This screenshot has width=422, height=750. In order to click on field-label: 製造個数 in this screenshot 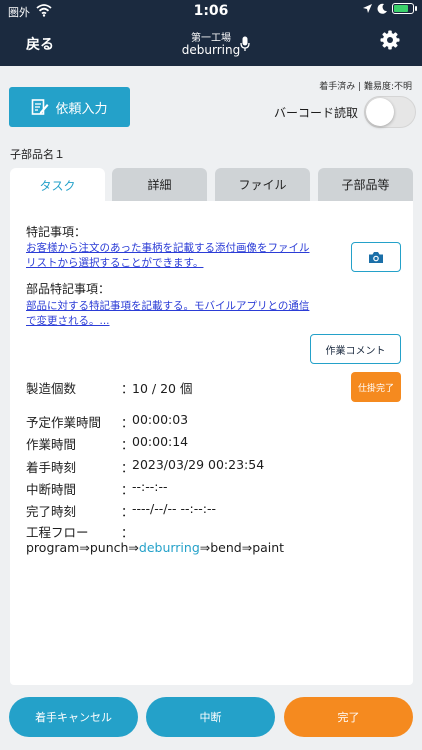, I will do `click(51, 388)`.